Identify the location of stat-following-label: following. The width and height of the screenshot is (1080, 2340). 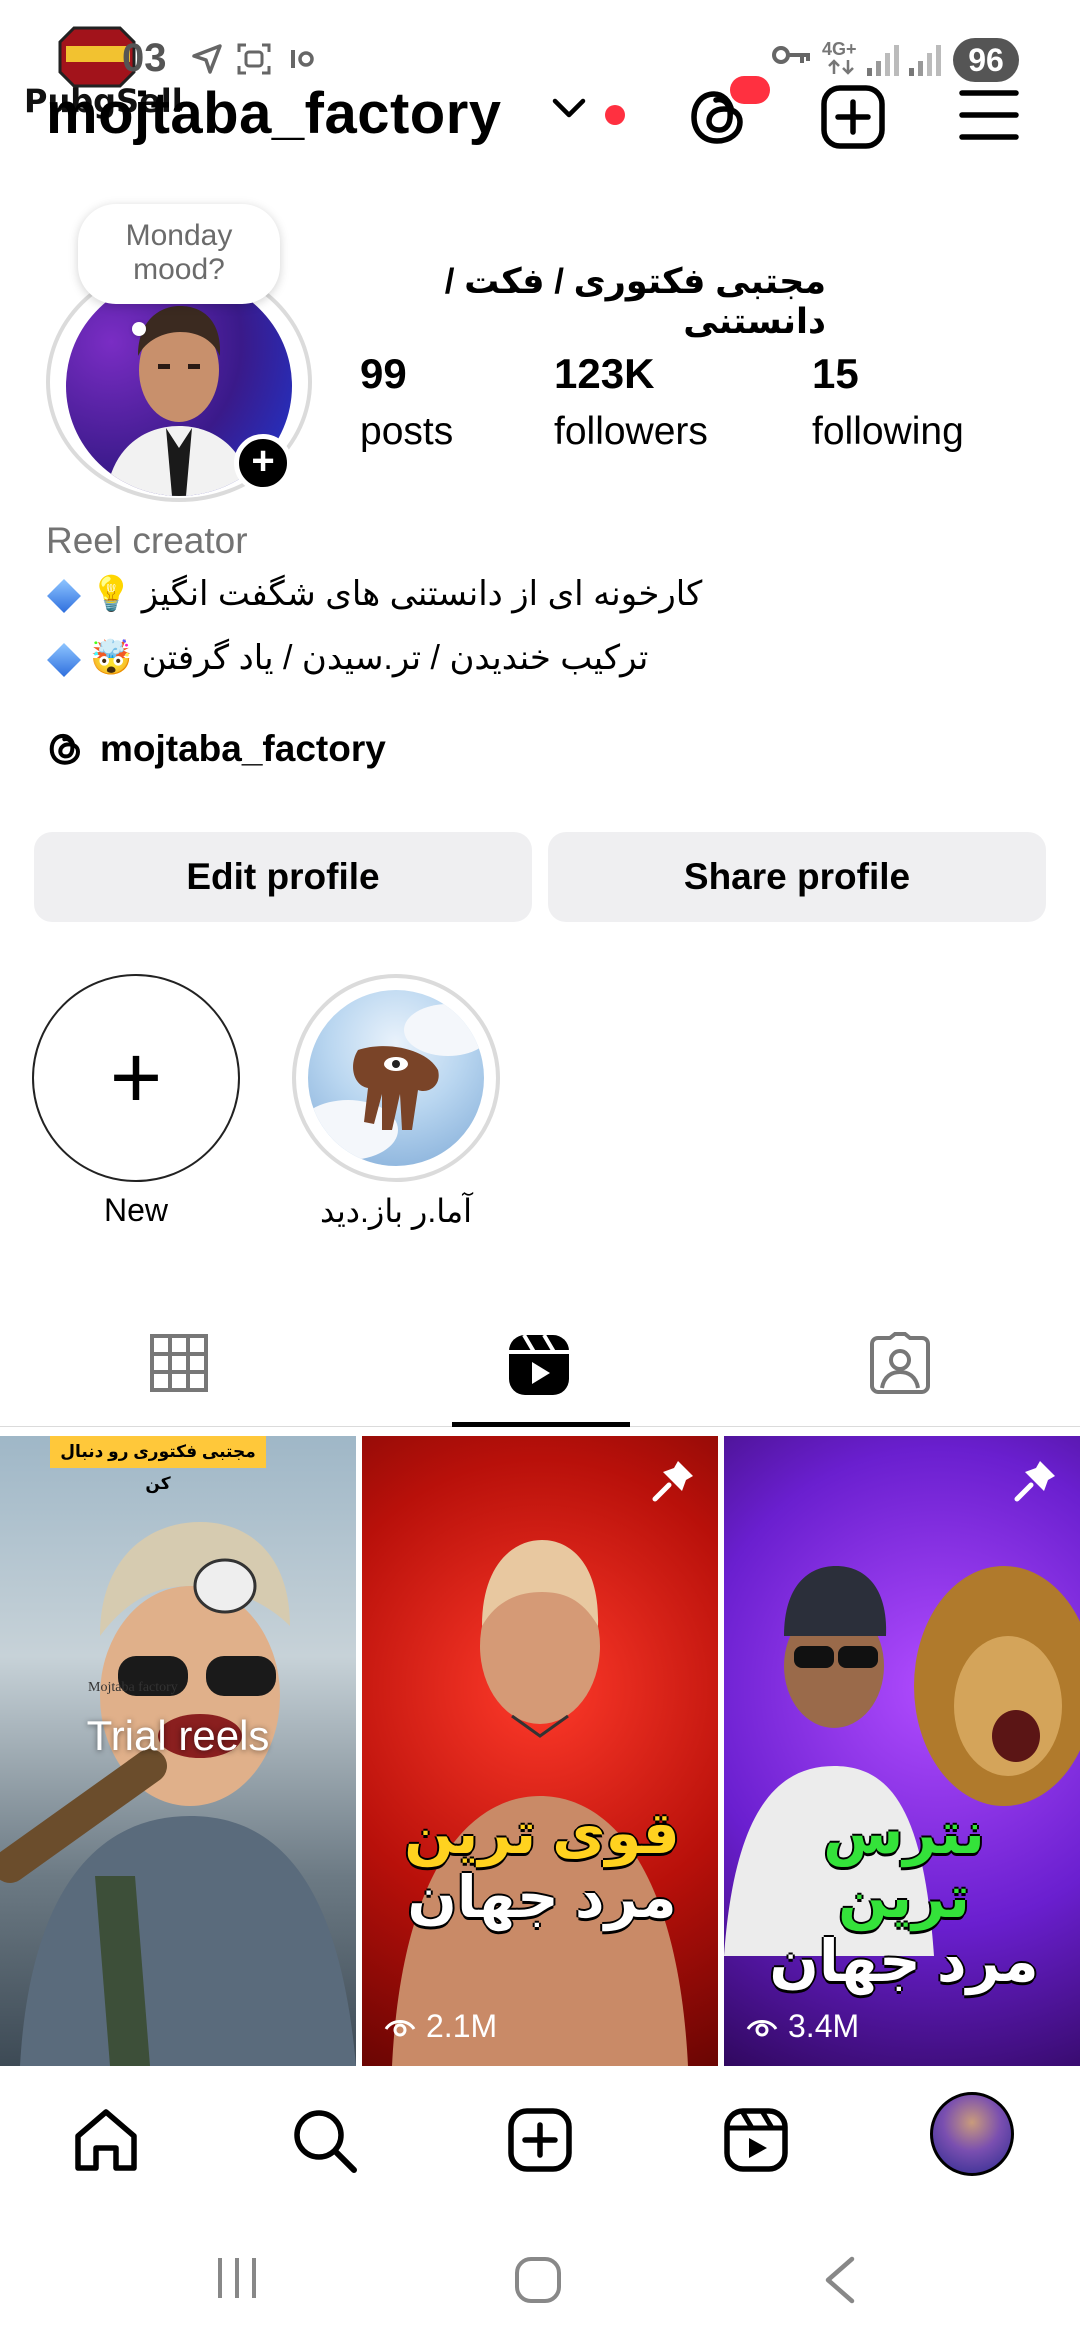
(888, 431).